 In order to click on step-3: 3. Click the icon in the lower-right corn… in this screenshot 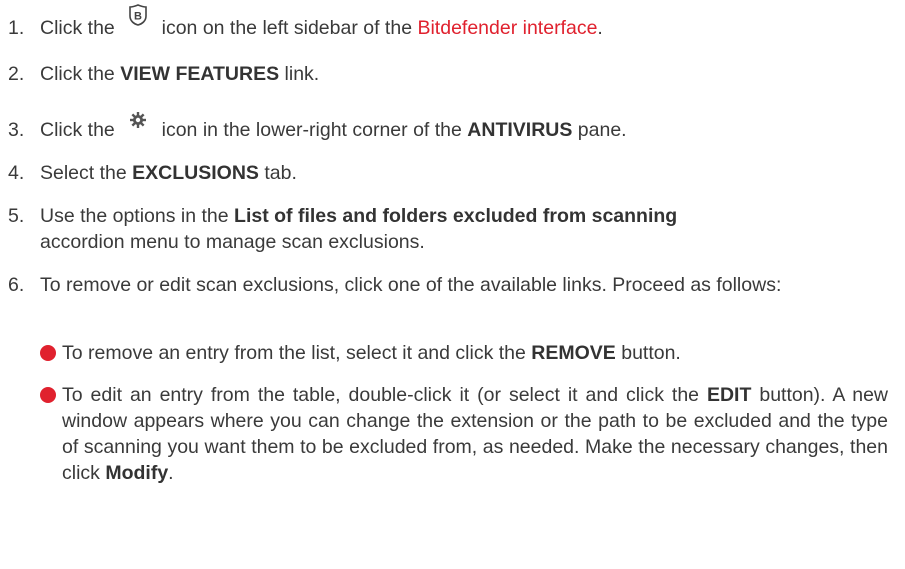, I will do `click(448, 127)`.